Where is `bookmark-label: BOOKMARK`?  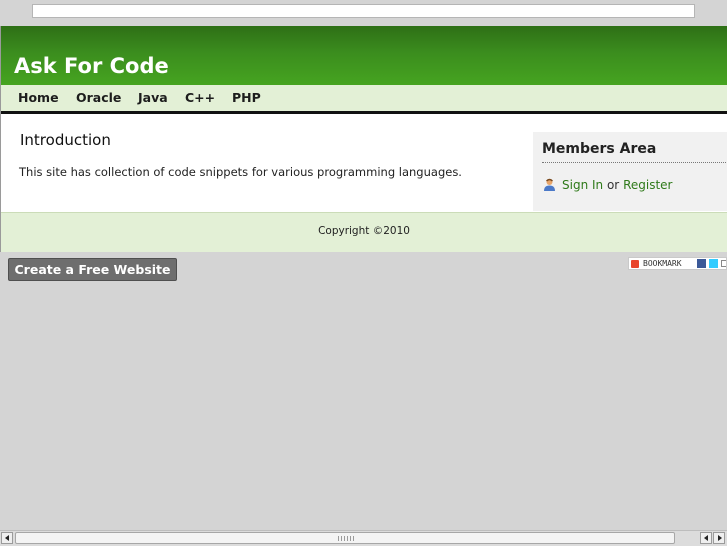 bookmark-label: BOOKMARK is located at coordinates (662, 263).